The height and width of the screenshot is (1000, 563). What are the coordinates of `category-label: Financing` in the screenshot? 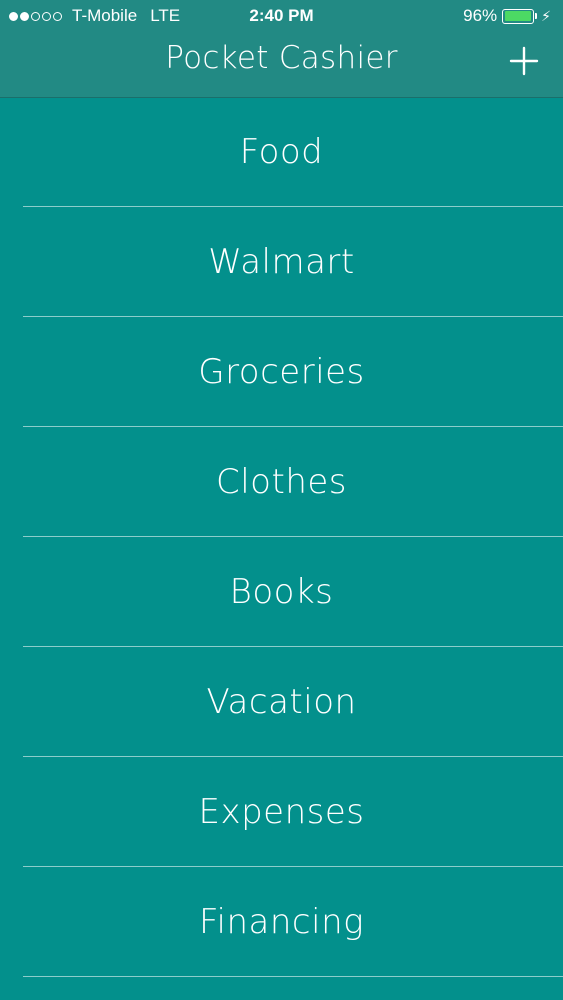 It's located at (281, 922).